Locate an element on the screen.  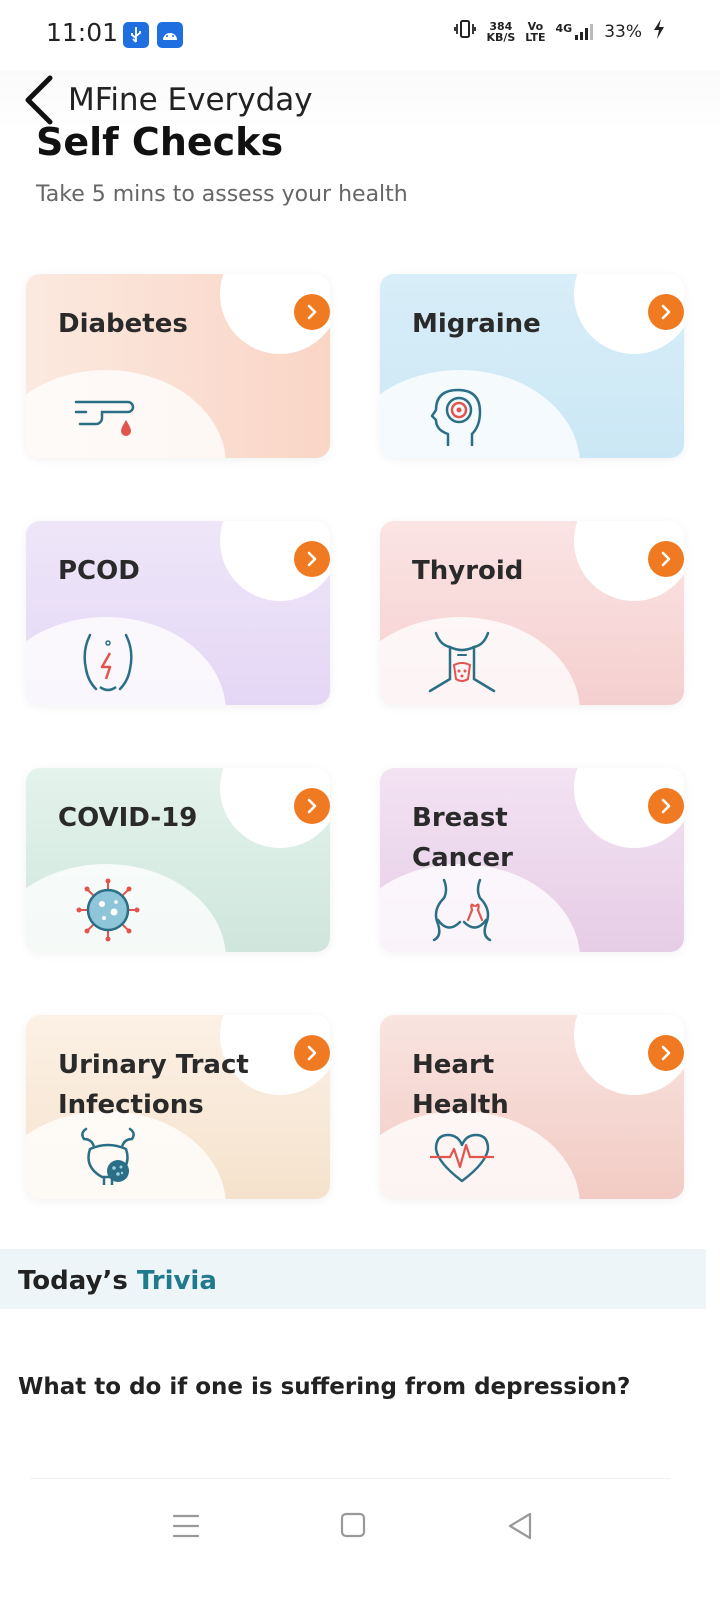
card-heart-health: Heart Health is located at coordinates (532, 1107).